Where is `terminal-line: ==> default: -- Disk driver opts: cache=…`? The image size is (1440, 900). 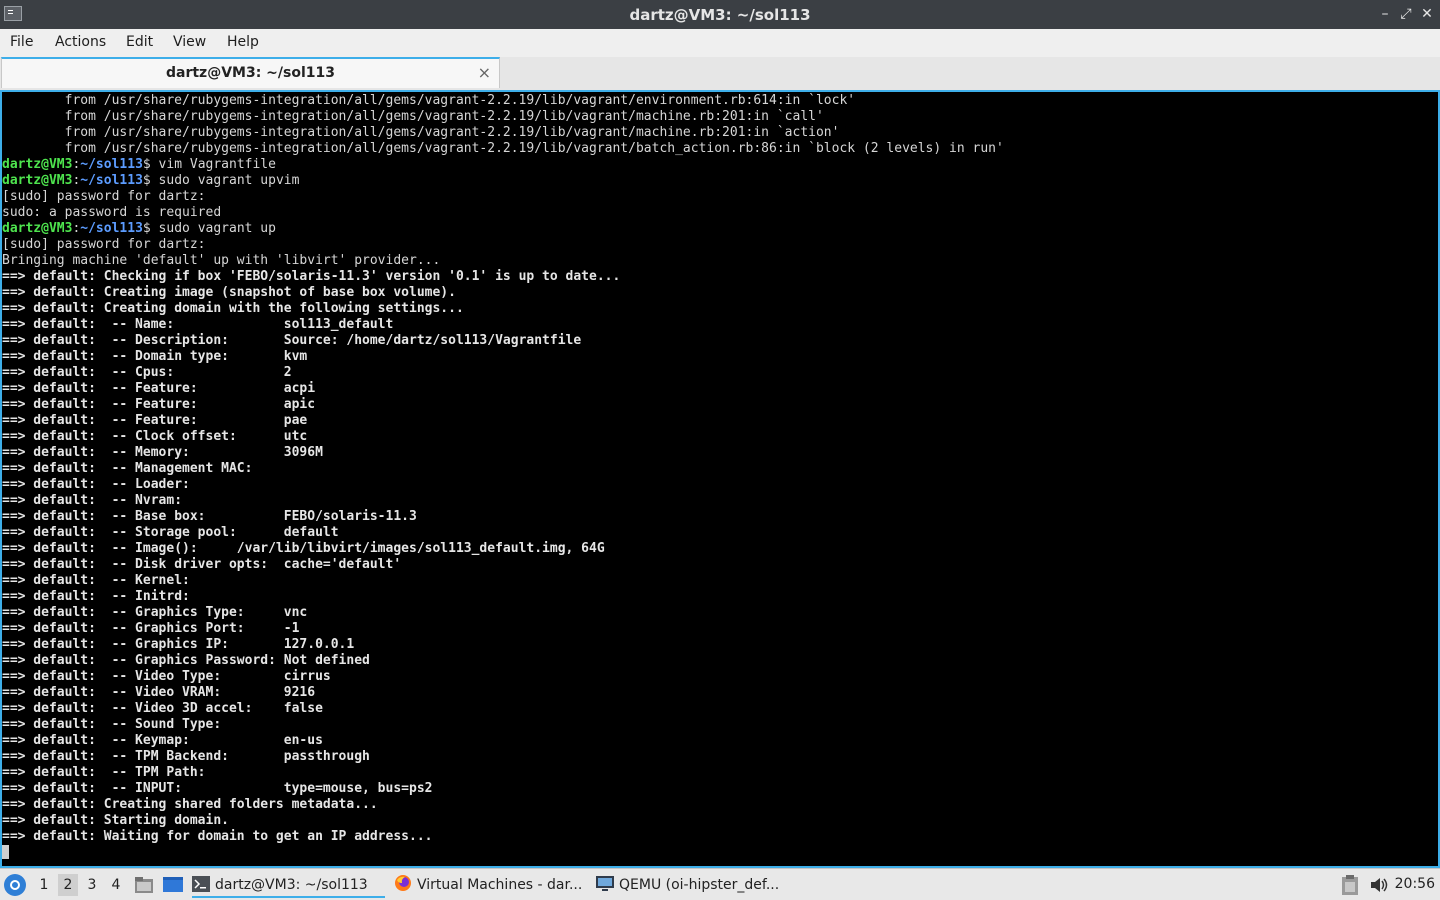 terminal-line: ==> default: -- Disk driver opts: cache=… is located at coordinates (720, 565).